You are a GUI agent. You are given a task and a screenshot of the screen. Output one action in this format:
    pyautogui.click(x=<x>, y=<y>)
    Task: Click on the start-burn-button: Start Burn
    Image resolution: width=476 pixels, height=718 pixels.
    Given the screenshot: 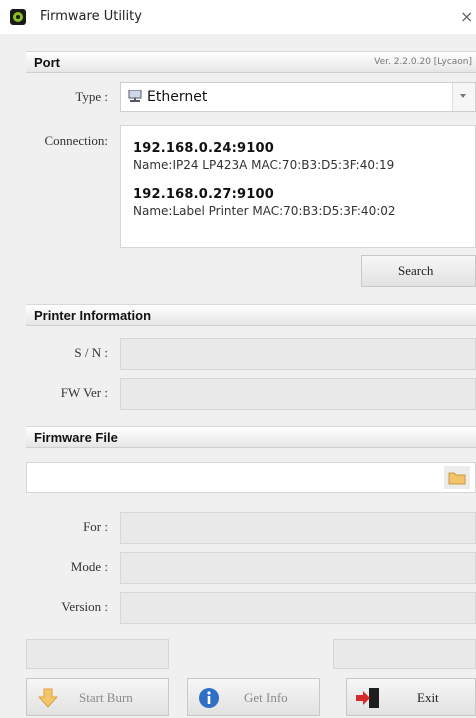 What is the action you would take?
    pyautogui.click(x=97, y=697)
    